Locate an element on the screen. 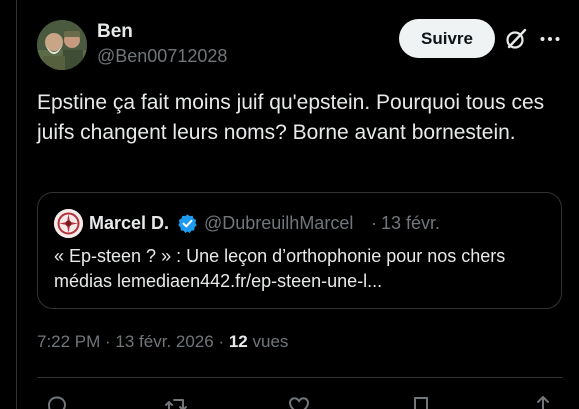 This screenshot has height=409, width=579. action-bar is located at coordinates (300, 397).